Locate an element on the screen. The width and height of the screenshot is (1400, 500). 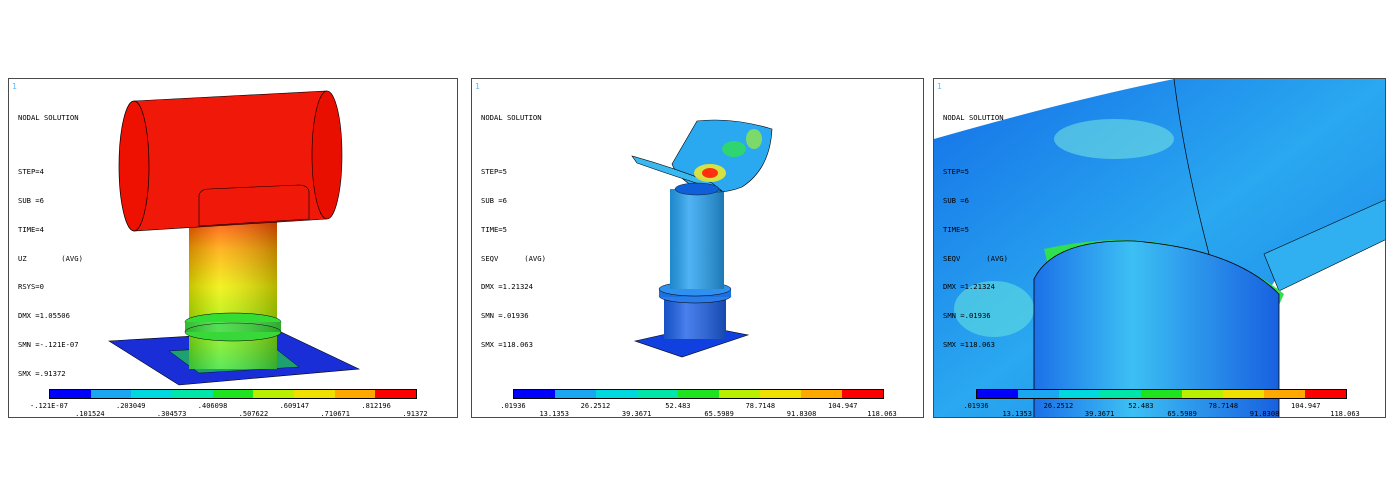
time-line: TIME=4 is located at coordinates (31, 229).